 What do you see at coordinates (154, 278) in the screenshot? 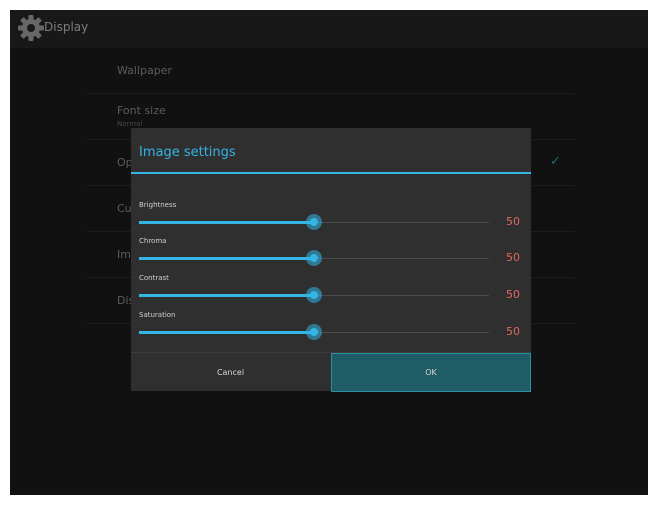
I see `contrast-label: Contrast` at bounding box center [154, 278].